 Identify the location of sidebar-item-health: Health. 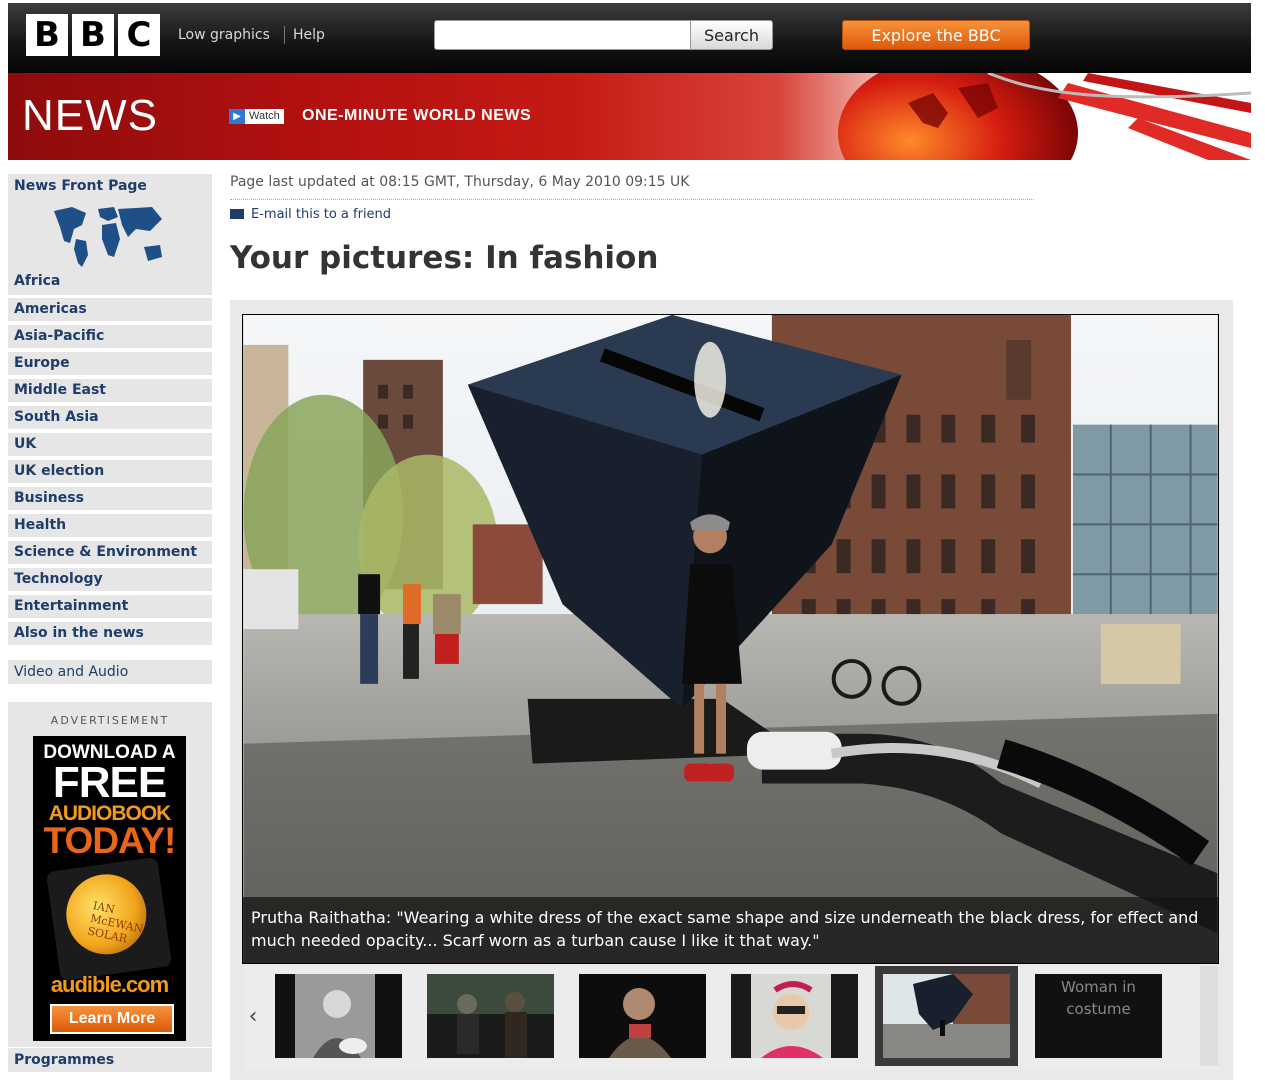
(110, 525).